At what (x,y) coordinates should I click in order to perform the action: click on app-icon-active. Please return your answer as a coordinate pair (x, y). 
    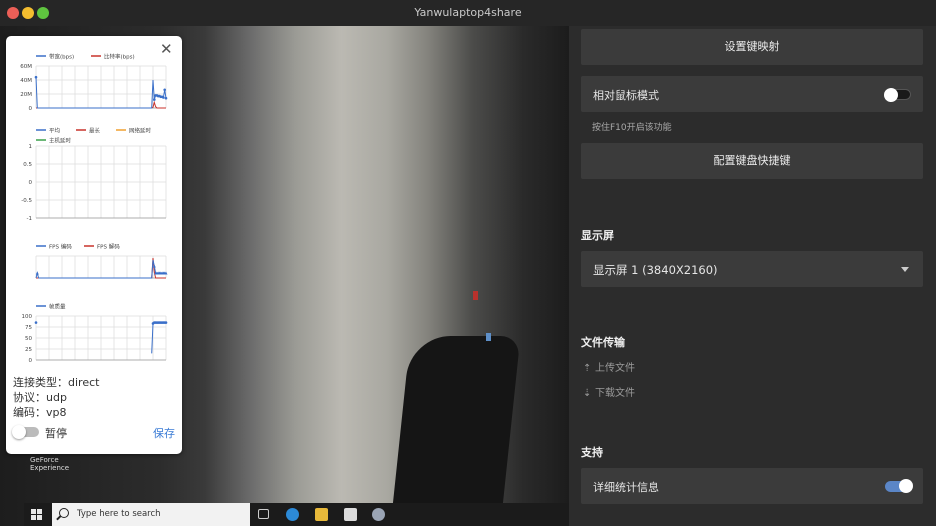
    Looking at the image, I should click on (378, 514).